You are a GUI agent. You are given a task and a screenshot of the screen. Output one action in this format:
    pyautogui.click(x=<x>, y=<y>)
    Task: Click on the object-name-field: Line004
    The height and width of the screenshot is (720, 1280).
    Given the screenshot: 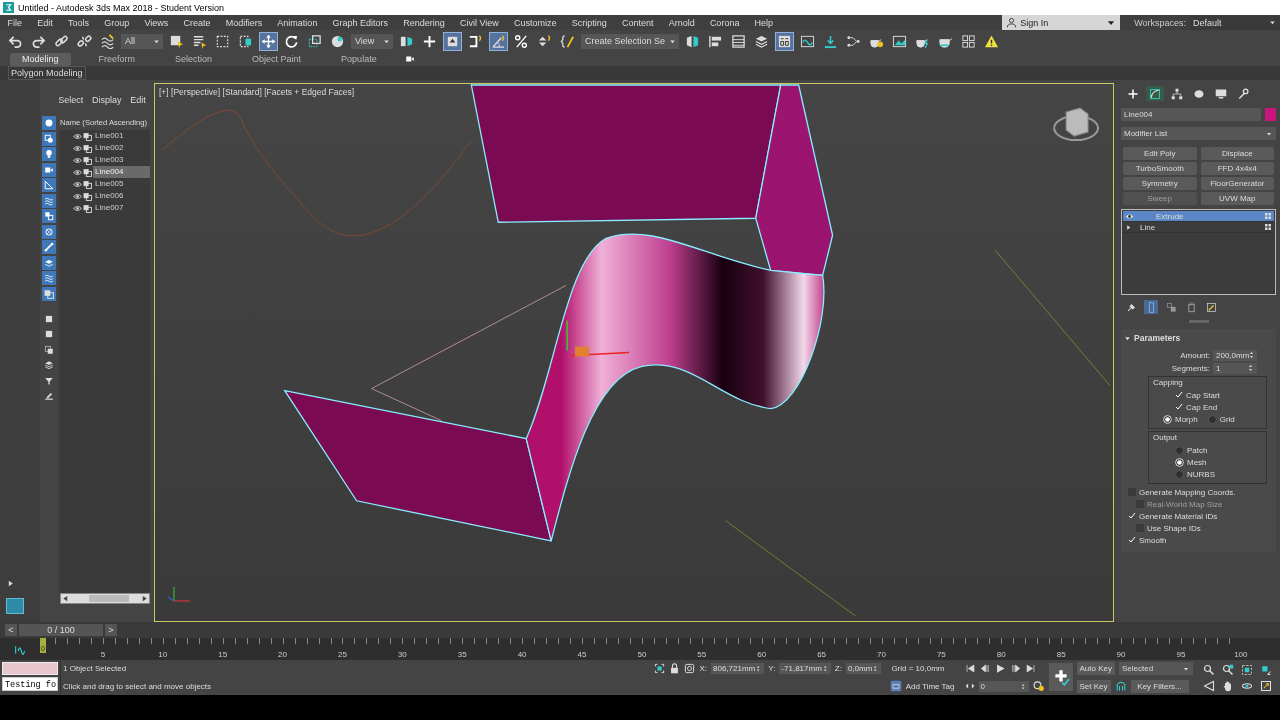 What is the action you would take?
    pyautogui.click(x=1191, y=114)
    